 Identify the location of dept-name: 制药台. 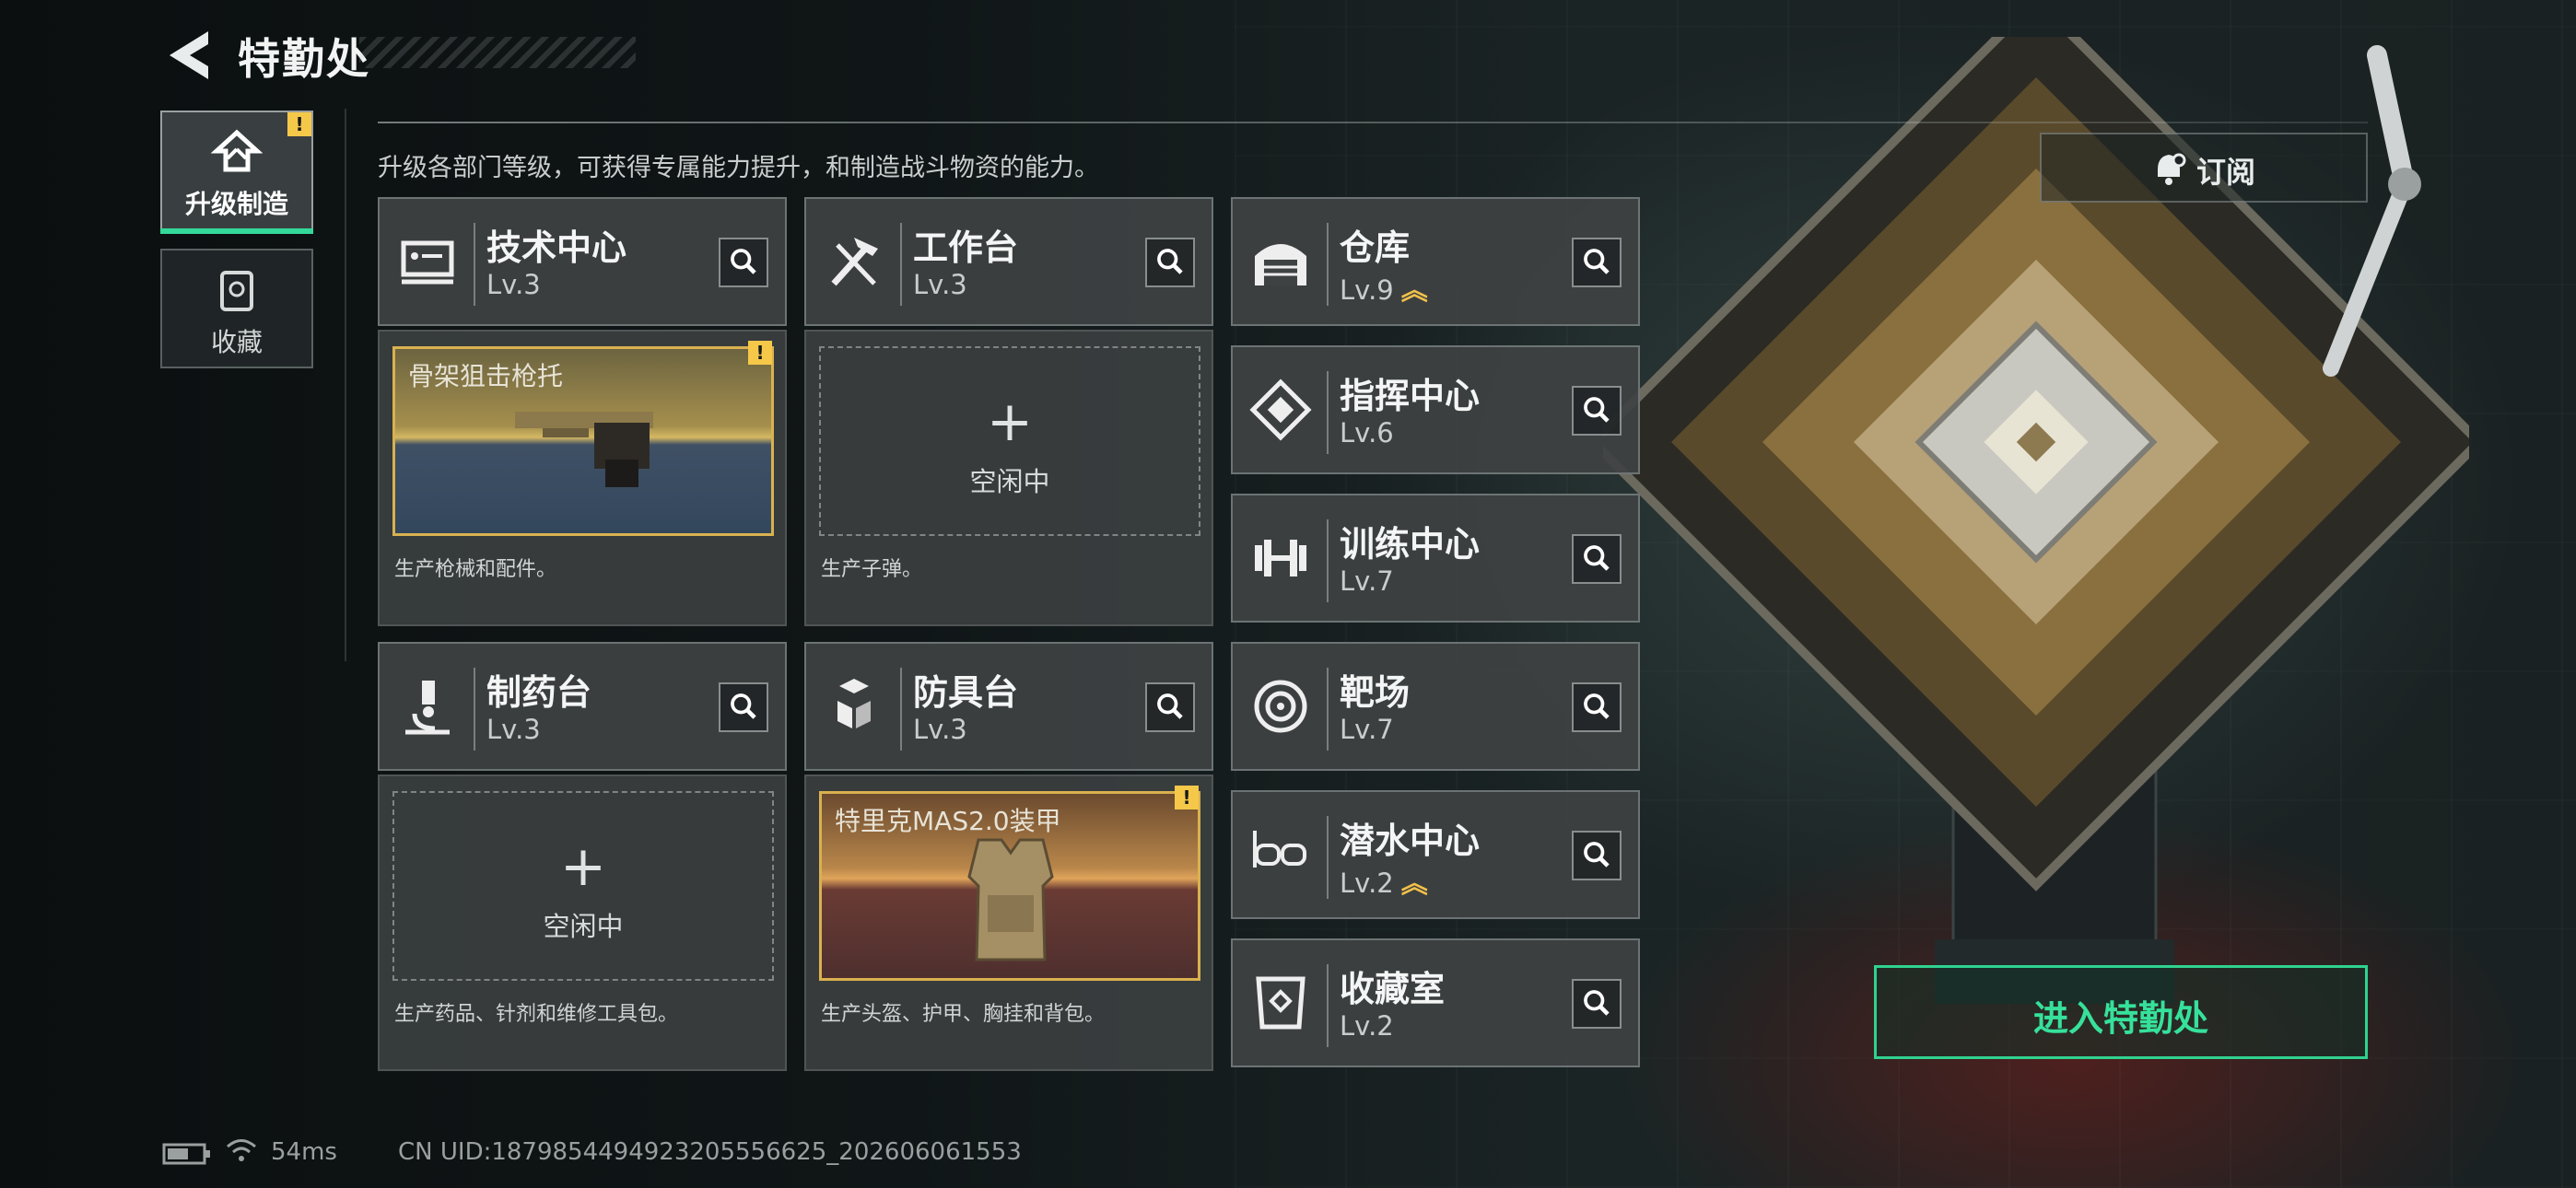
(539, 692).